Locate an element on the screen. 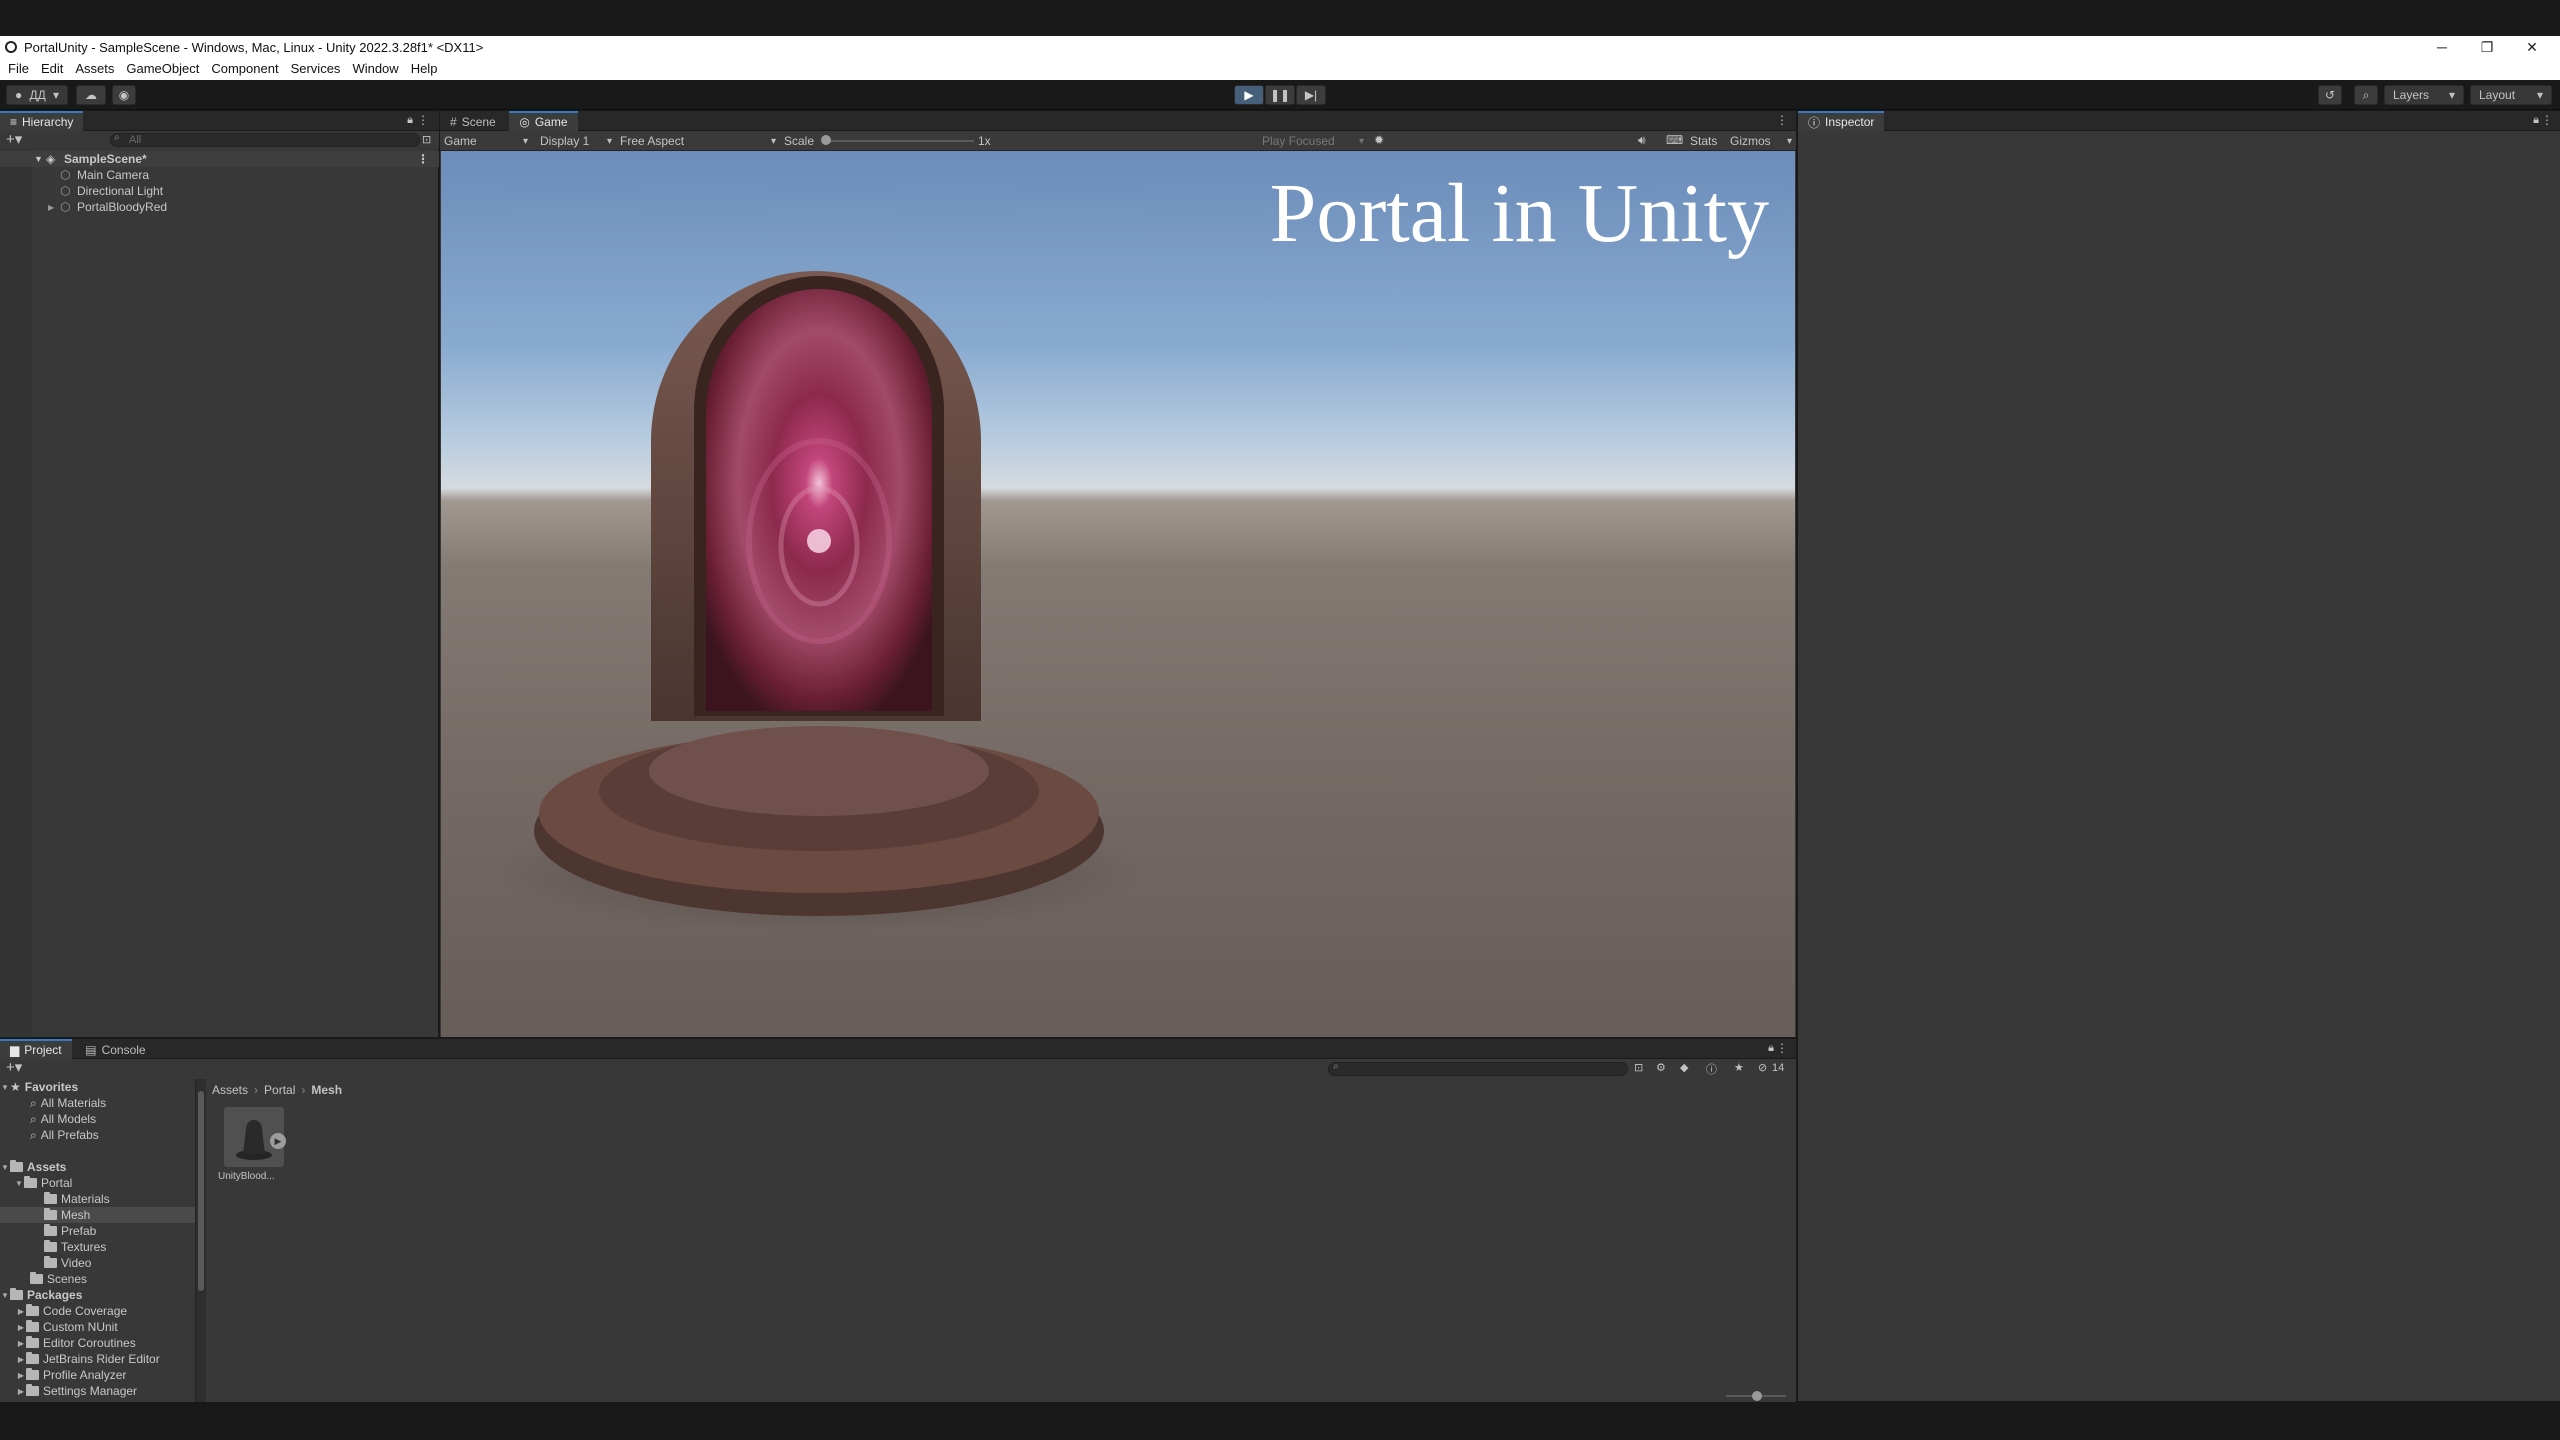 This screenshot has width=2560, height=1440. audio-mute-icon: 🔊︎ is located at coordinates (1642, 140).